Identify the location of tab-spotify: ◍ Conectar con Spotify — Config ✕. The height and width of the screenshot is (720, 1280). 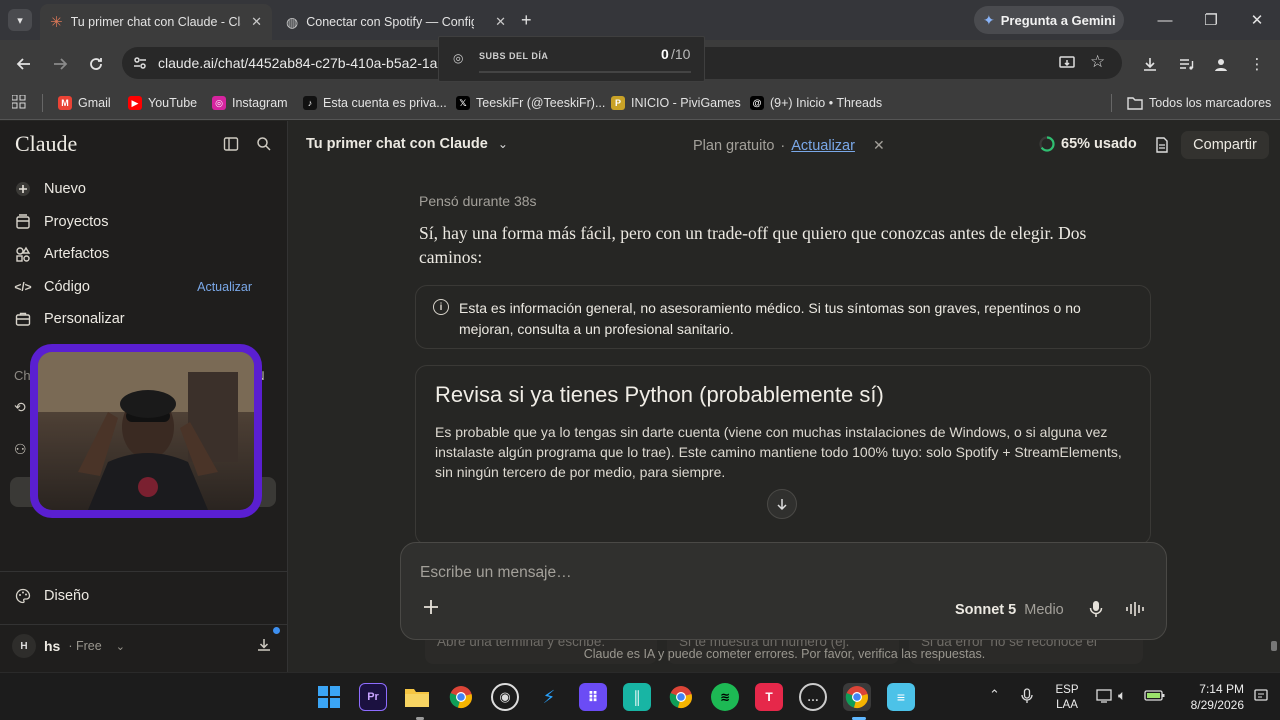
(396, 22).